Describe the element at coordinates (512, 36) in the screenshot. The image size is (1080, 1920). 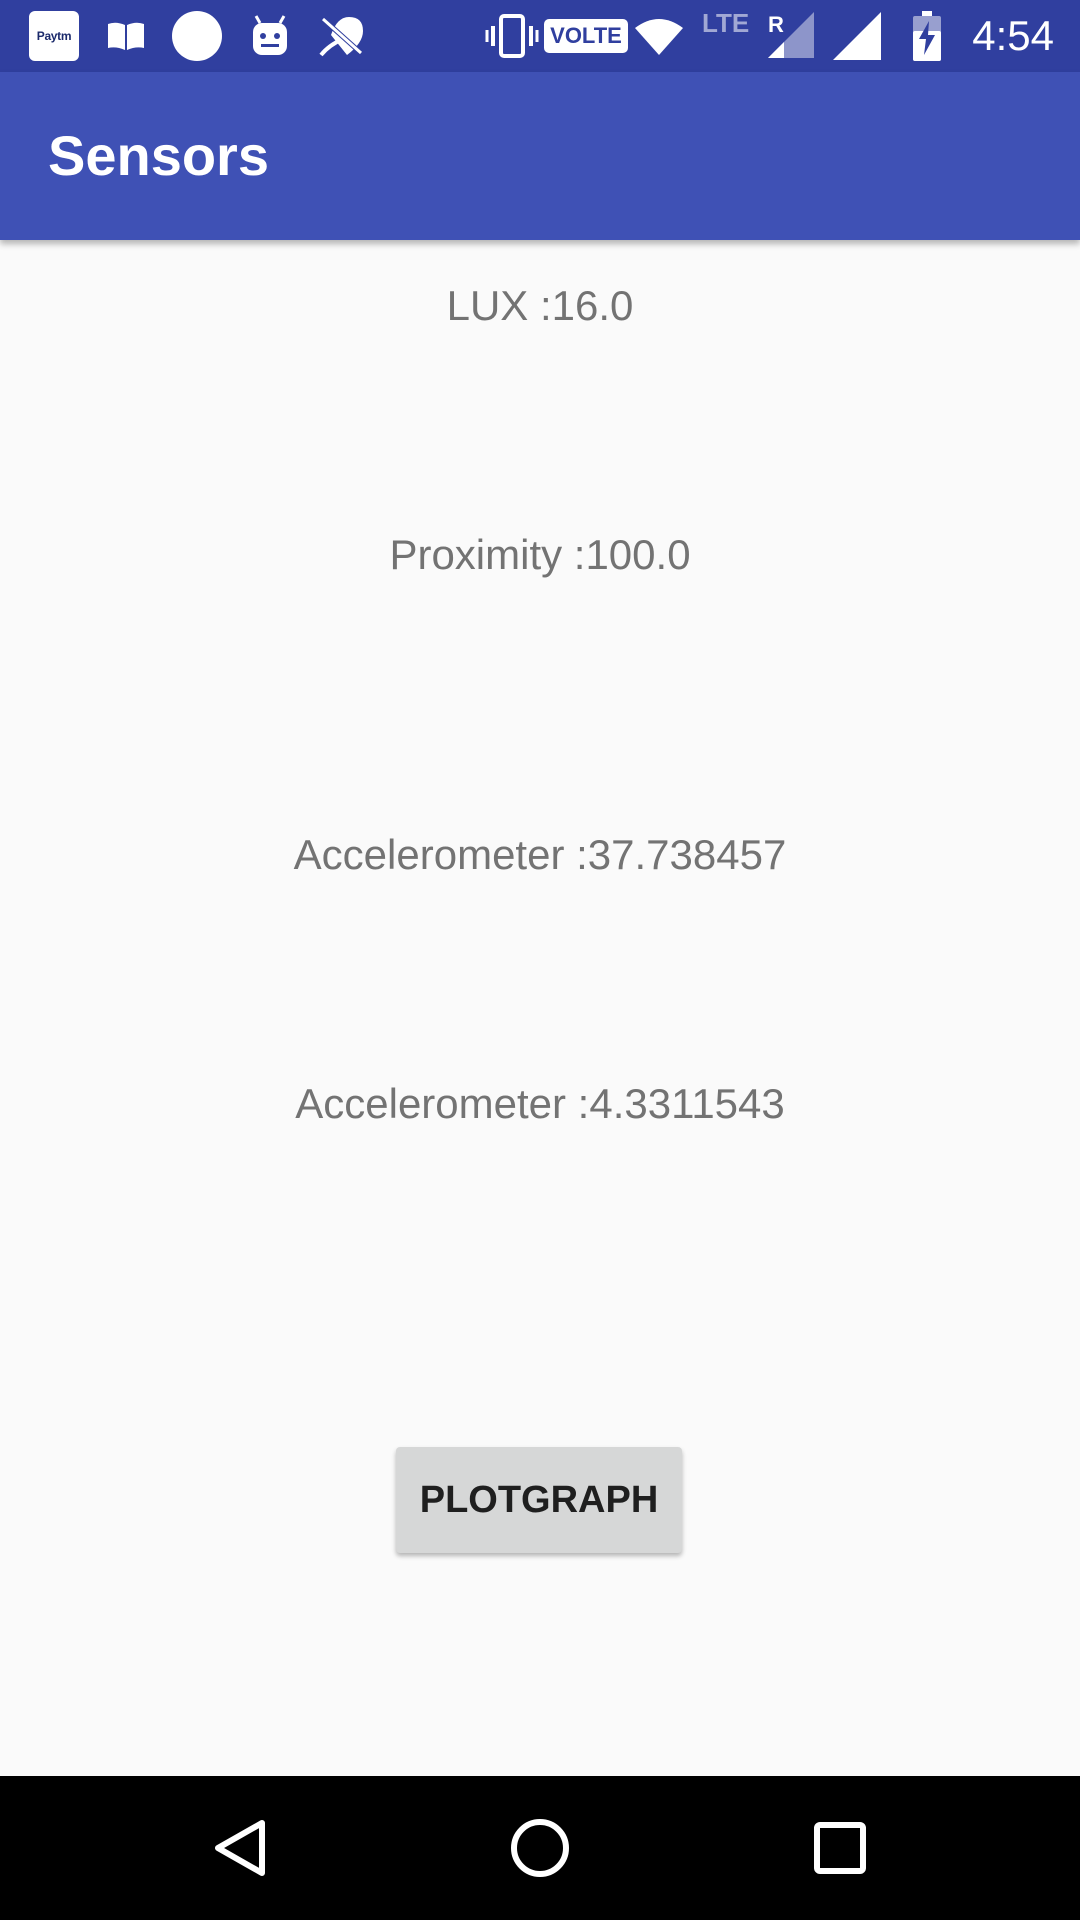
I see `vibrate-icon` at that location.